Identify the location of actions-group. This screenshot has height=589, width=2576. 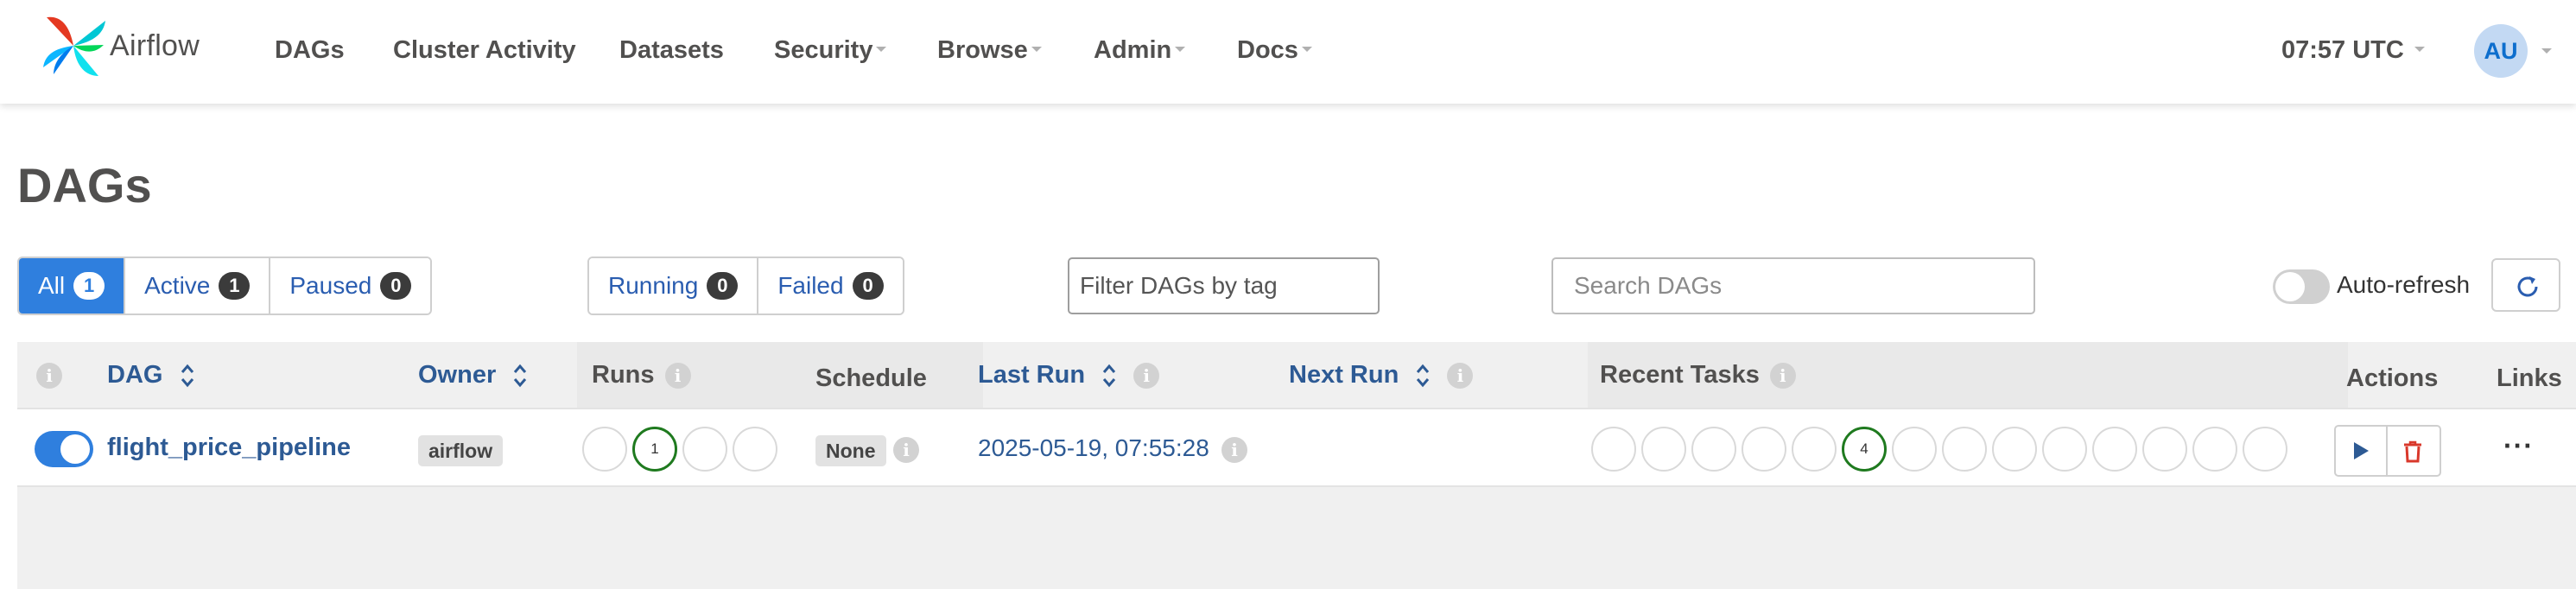
(2387, 451).